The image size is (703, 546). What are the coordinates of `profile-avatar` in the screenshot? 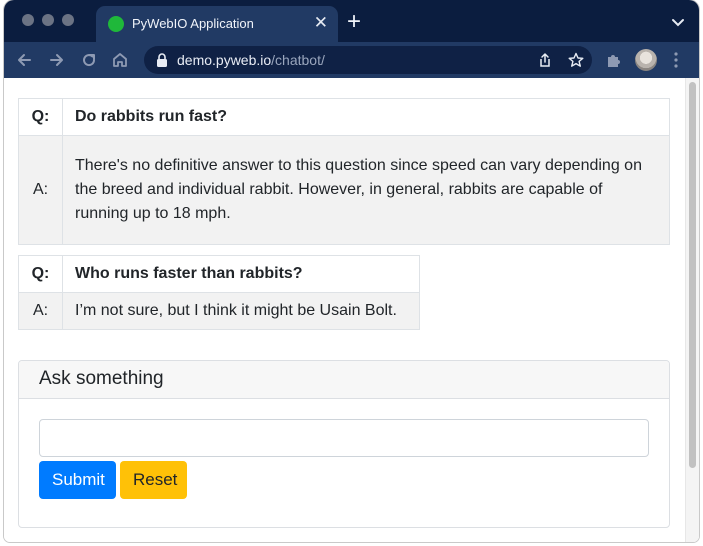 It's located at (646, 60).